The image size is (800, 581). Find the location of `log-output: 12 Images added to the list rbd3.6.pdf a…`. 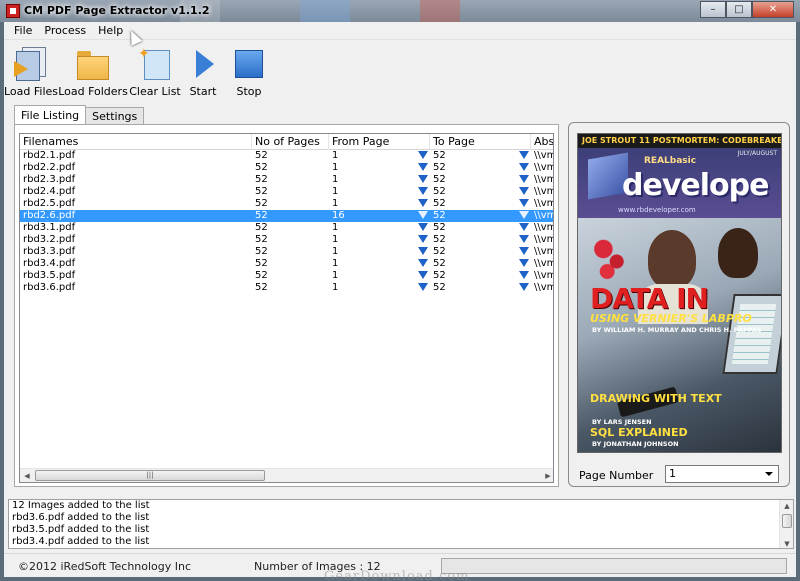

log-output: 12 Images added to the list rbd3.6.pdf a… is located at coordinates (401, 524).